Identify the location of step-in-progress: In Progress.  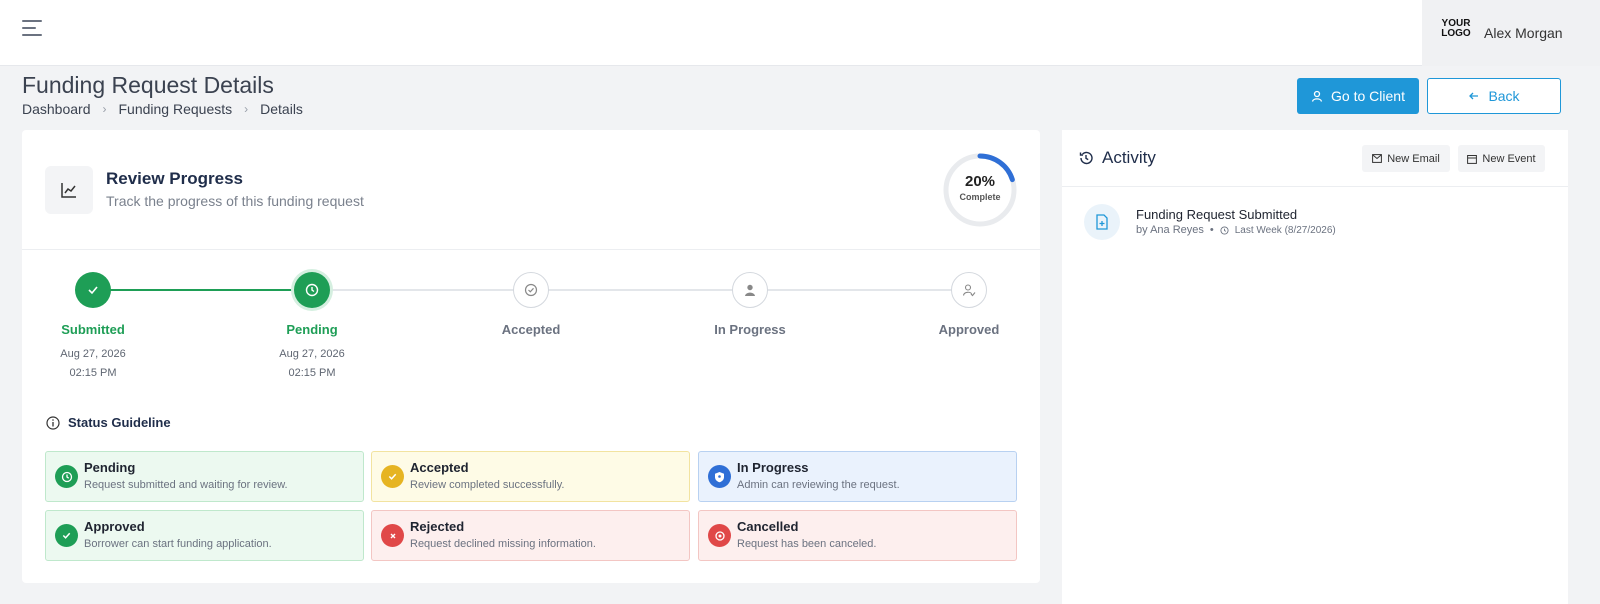
(750, 304).